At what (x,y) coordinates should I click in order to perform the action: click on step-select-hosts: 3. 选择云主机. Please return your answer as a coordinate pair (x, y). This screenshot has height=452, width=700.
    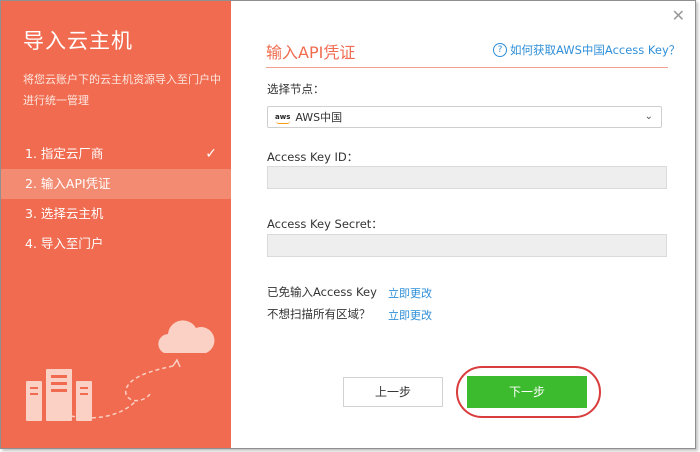
    Looking at the image, I should click on (116, 214).